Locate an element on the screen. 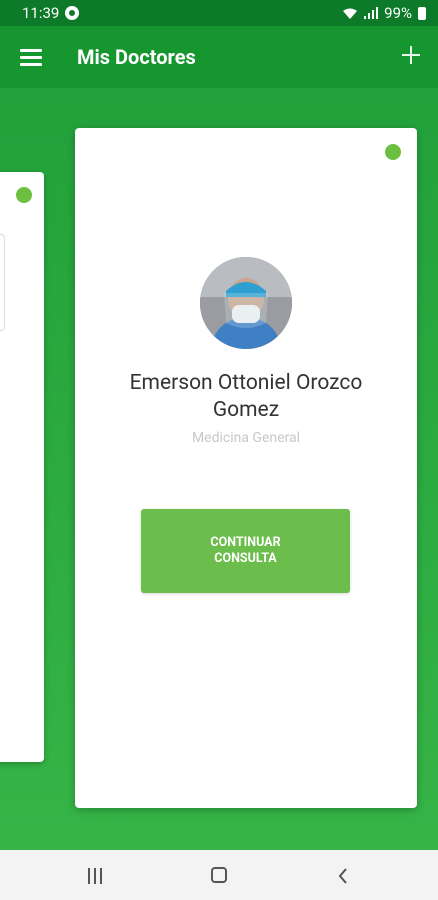 This screenshot has height=900, width=438. previous-doctor-card is located at coordinates (22, 467).